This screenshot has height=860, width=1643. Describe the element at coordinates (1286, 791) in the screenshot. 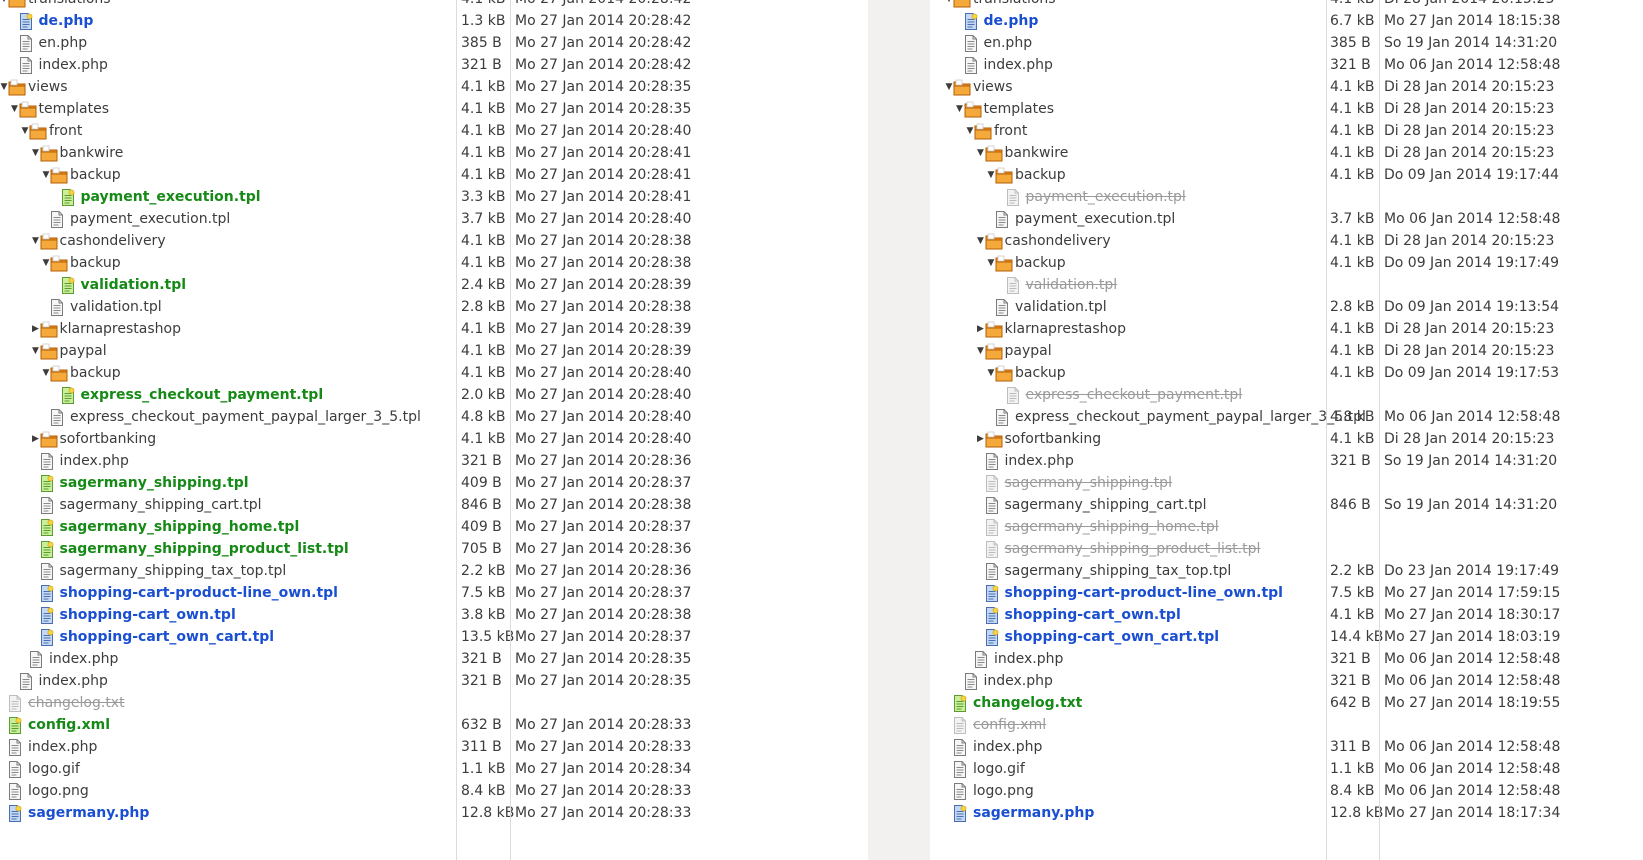

I see `file-row: logo.png 8.4 kB Mo 06 Jan 2014 12:58:48` at that location.